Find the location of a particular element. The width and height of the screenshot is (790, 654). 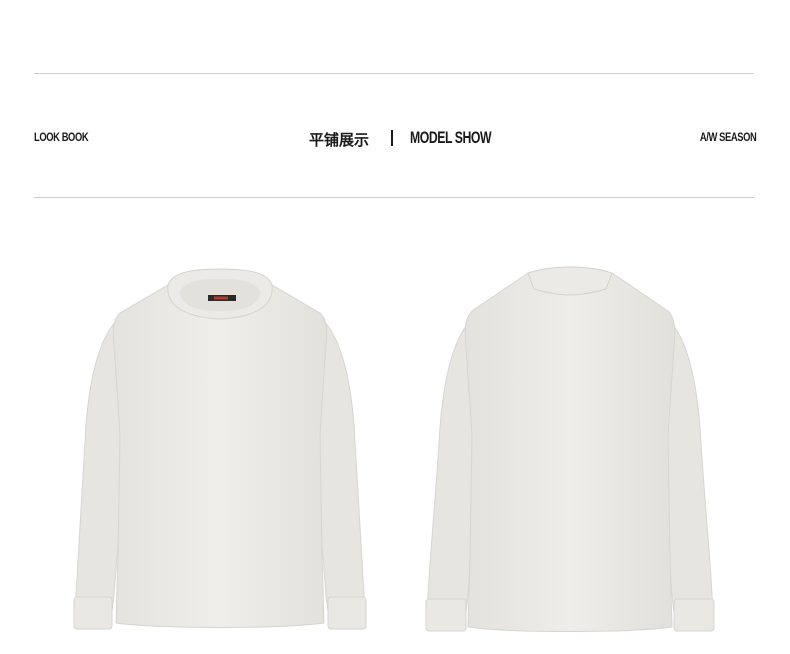

season-label: A/W SEASON is located at coordinates (728, 137).